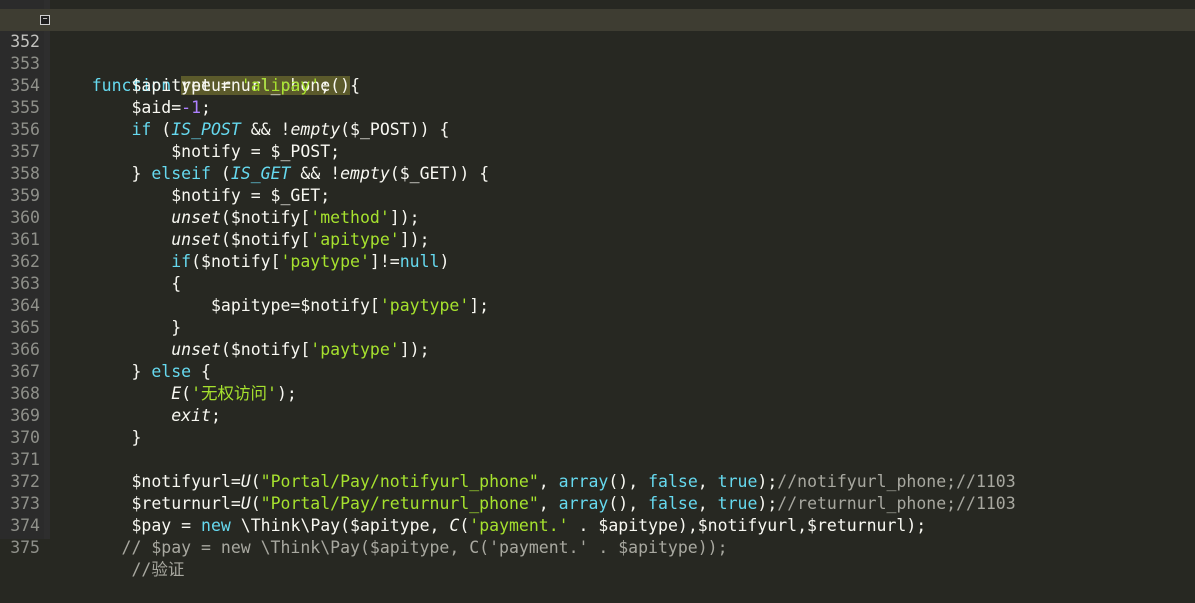 The image size is (1195, 603). What do you see at coordinates (597, 327) in the screenshot?
I see `code-line: 365 unset($notify['paytype']);` at bounding box center [597, 327].